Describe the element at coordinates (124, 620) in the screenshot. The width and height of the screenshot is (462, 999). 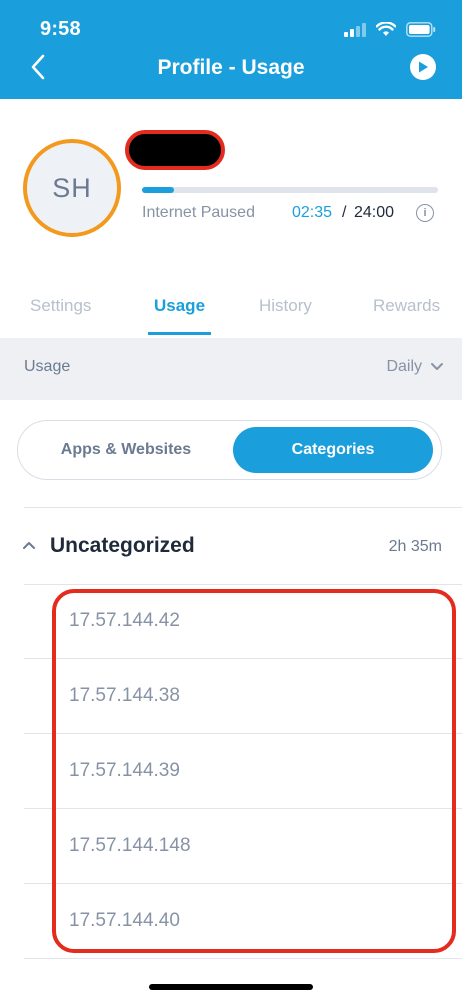
I see `ip-address: 17.57.144.42` at that location.